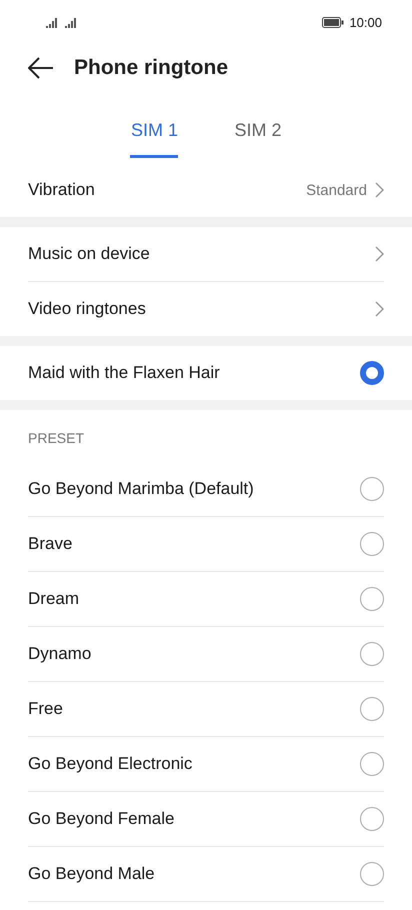 This screenshot has width=412, height=910. Describe the element at coordinates (91, 874) in the screenshot. I see `ringtone-name: Go Beyond Male` at that location.